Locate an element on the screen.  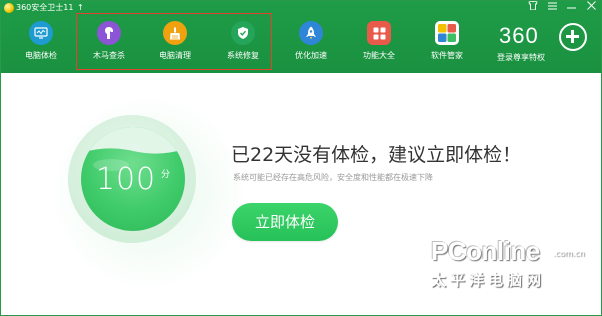
nav-item-checkup: 电脑体检 is located at coordinates (41, 44).